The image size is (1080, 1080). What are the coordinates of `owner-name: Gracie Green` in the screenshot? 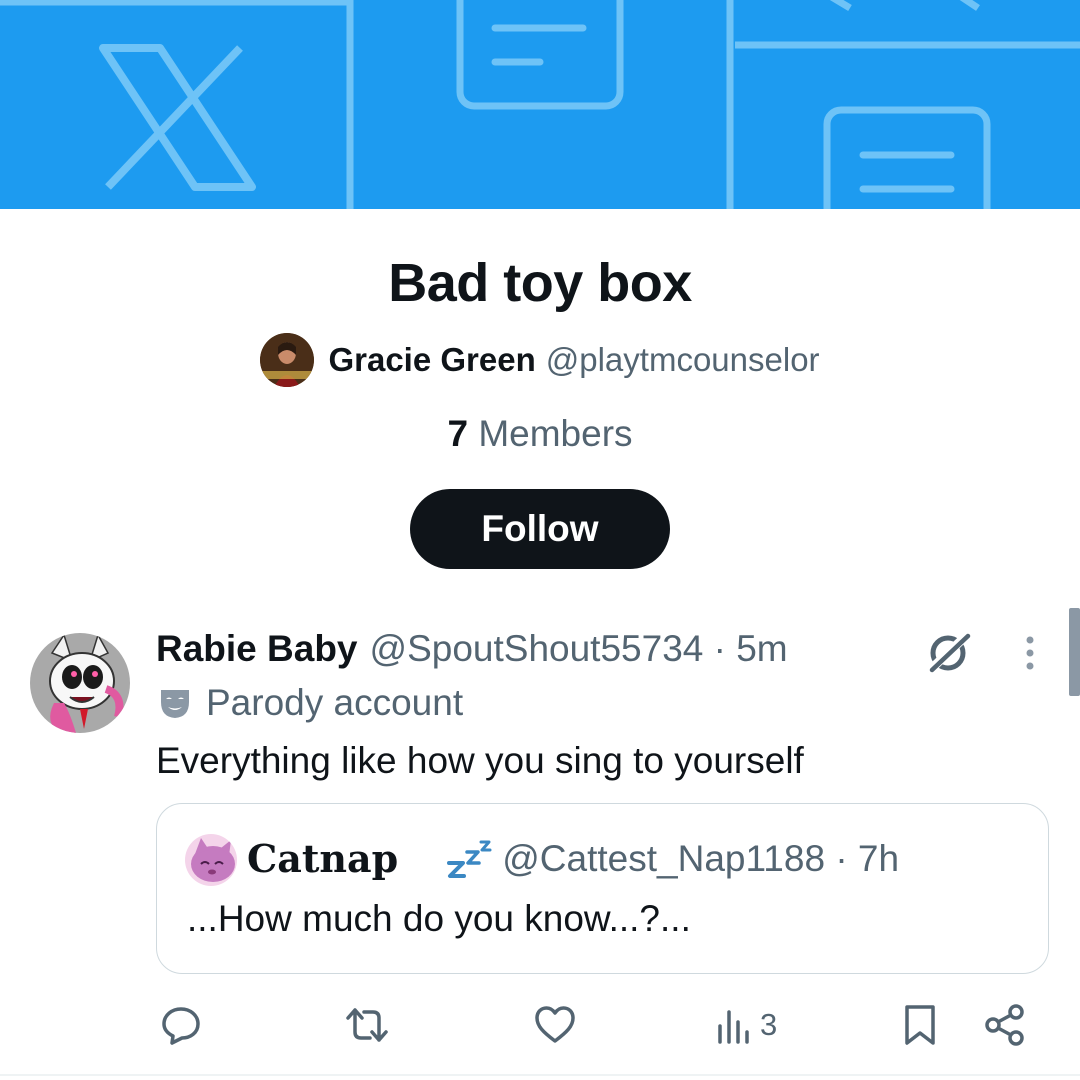 It's located at (431, 360).